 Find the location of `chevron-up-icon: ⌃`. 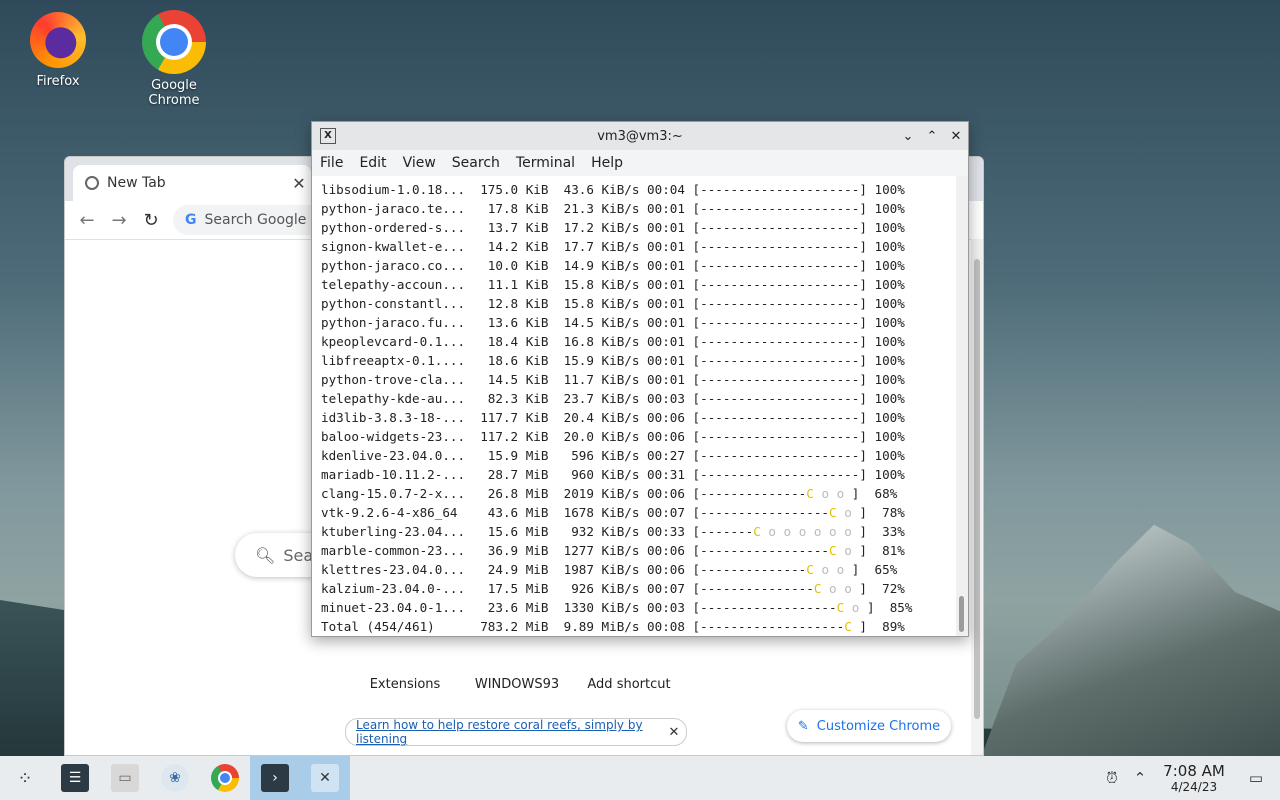

chevron-up-icon: ⌃ is located at coordinates (1140, 778).